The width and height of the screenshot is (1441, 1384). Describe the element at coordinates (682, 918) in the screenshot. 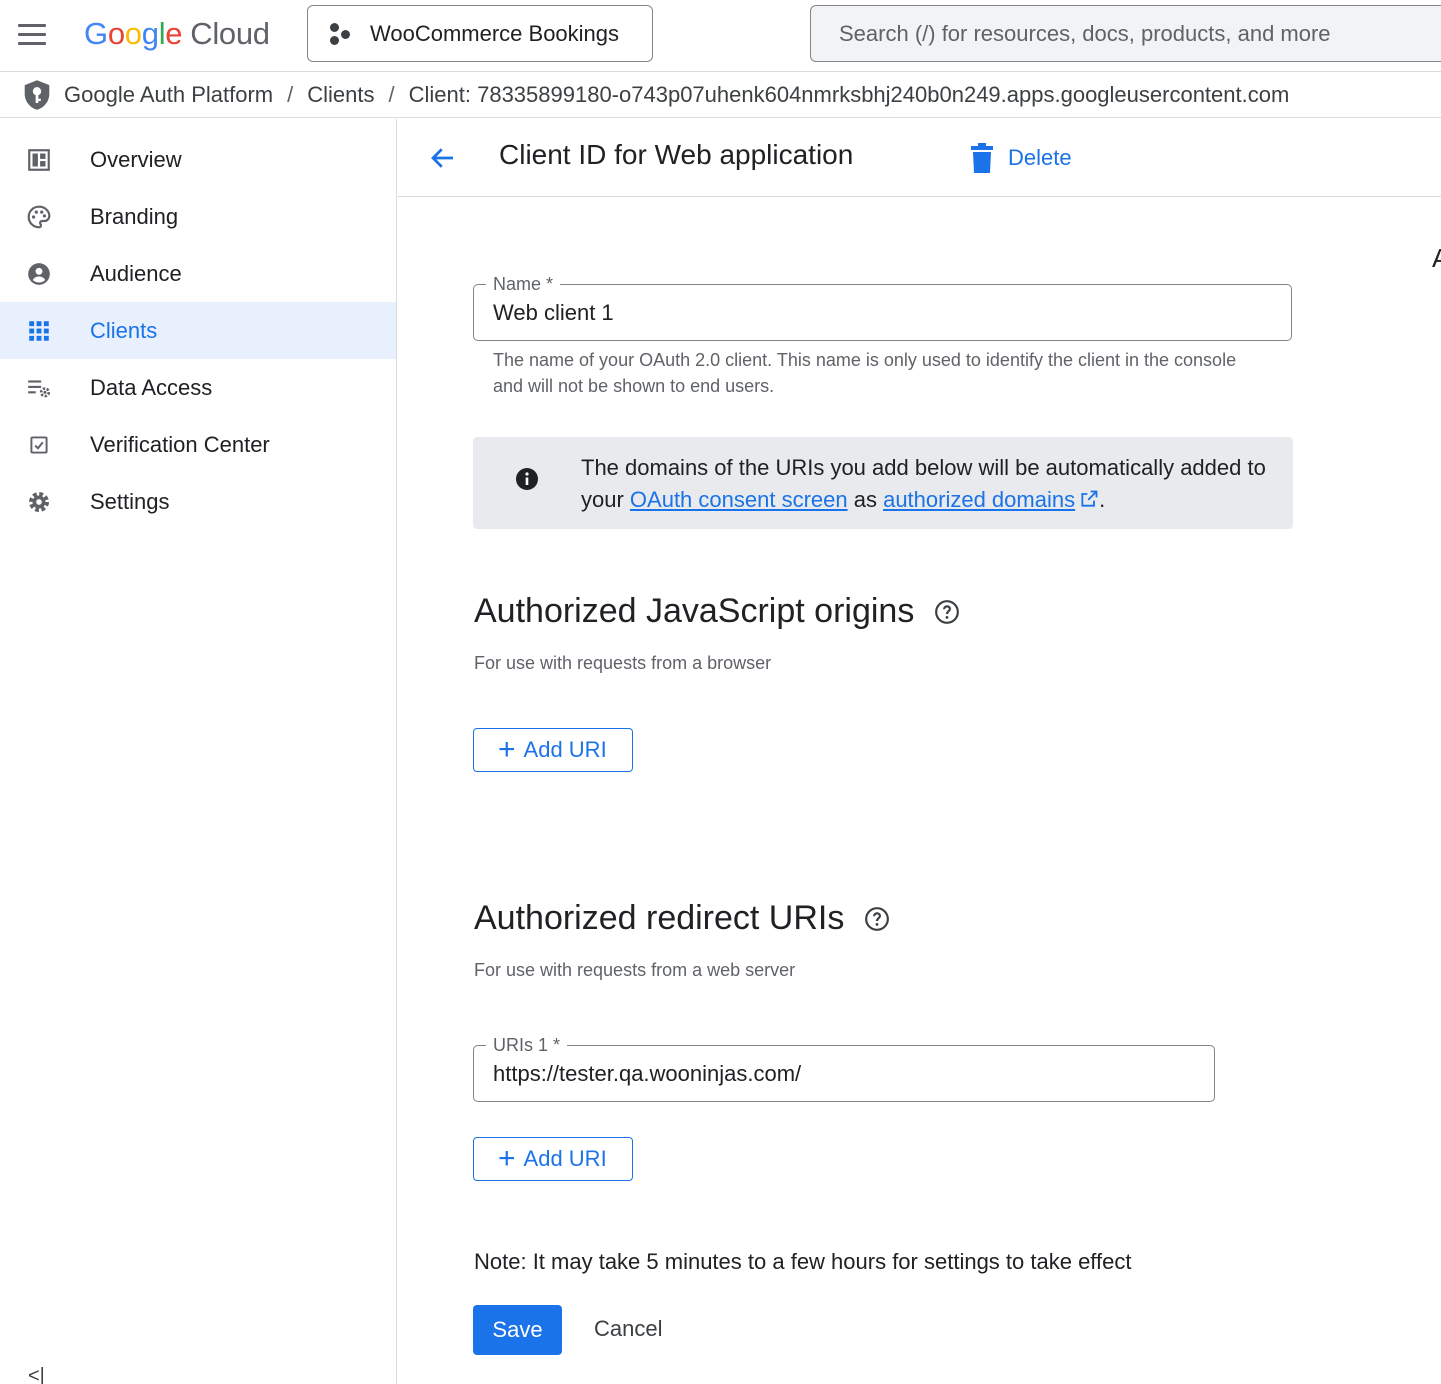

I see `redirect-uris-heading: Authorized redirect URIs` at that location.